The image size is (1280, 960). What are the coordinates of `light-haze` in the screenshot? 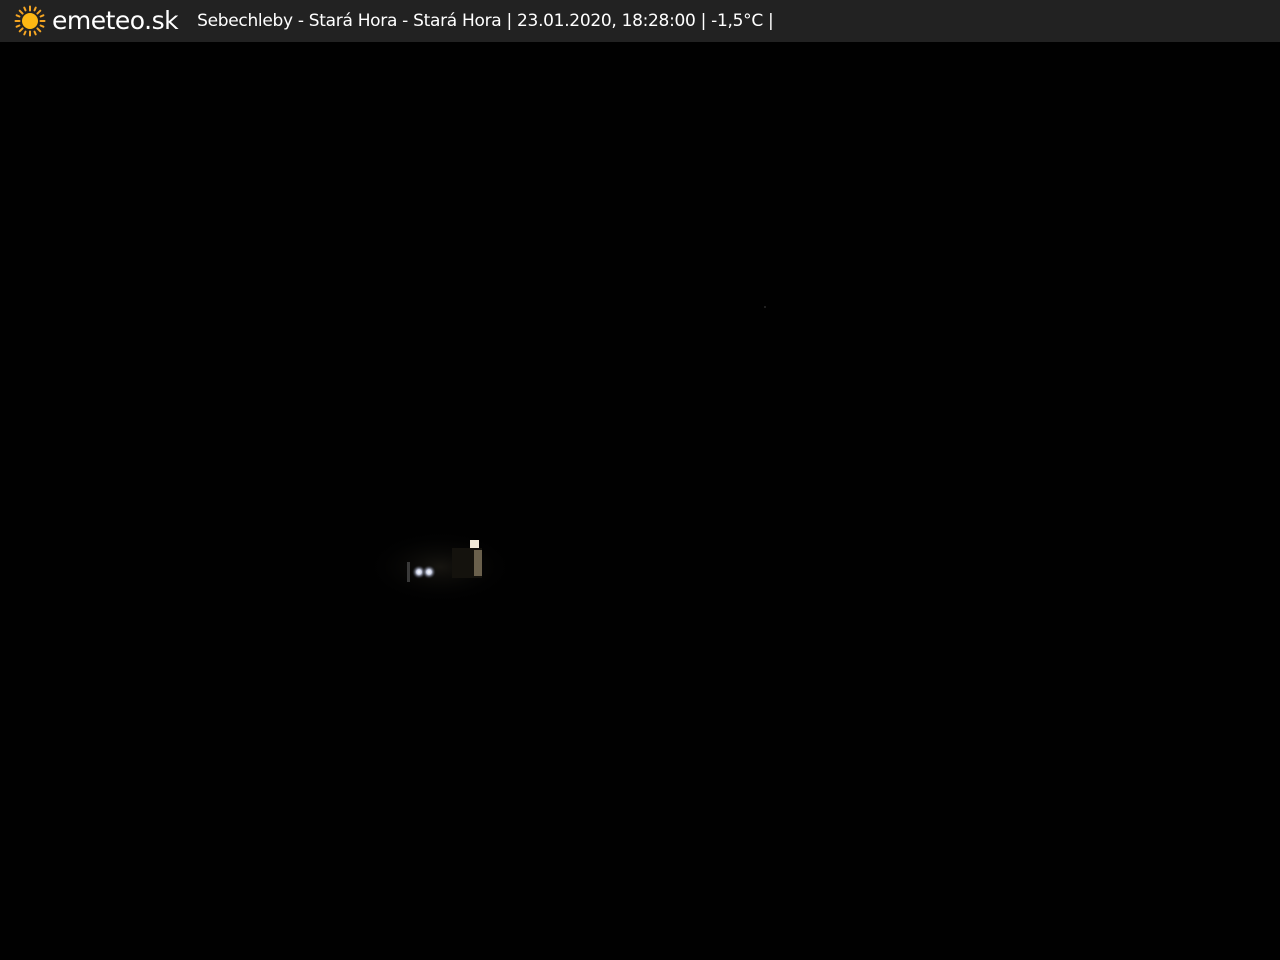 It's located at (440, 567).